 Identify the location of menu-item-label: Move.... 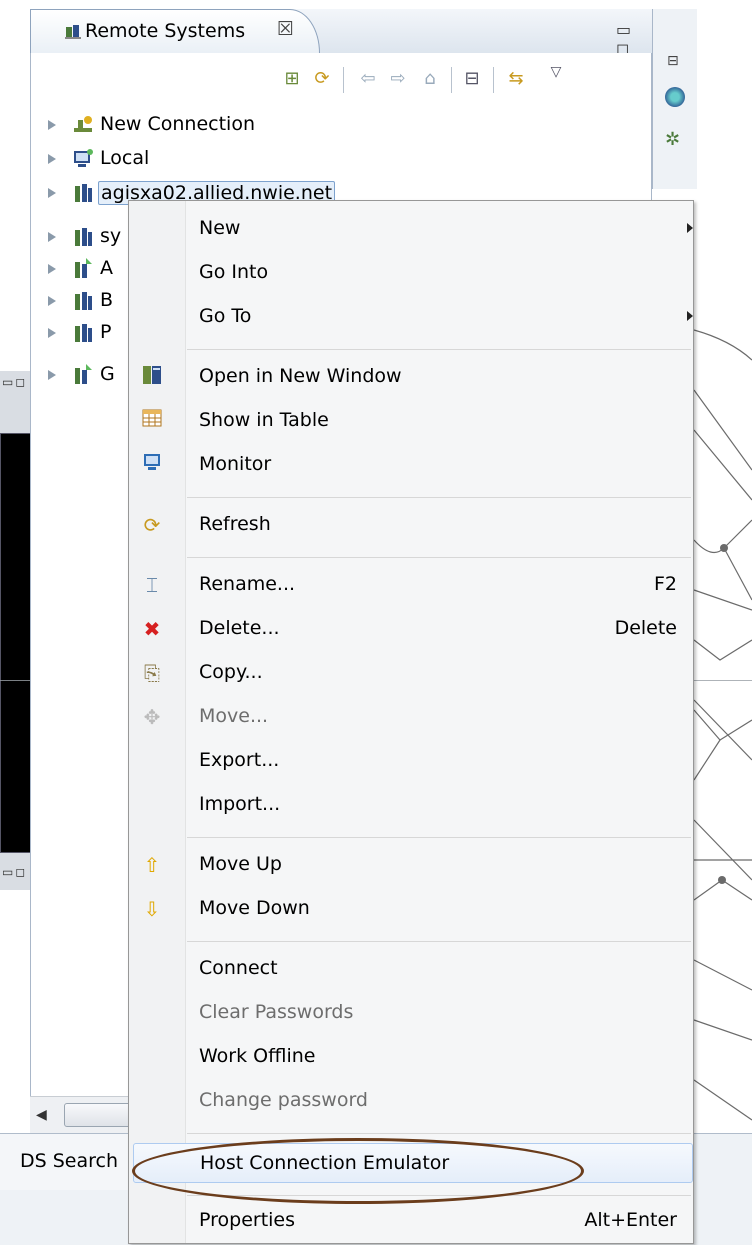
(234, 716).